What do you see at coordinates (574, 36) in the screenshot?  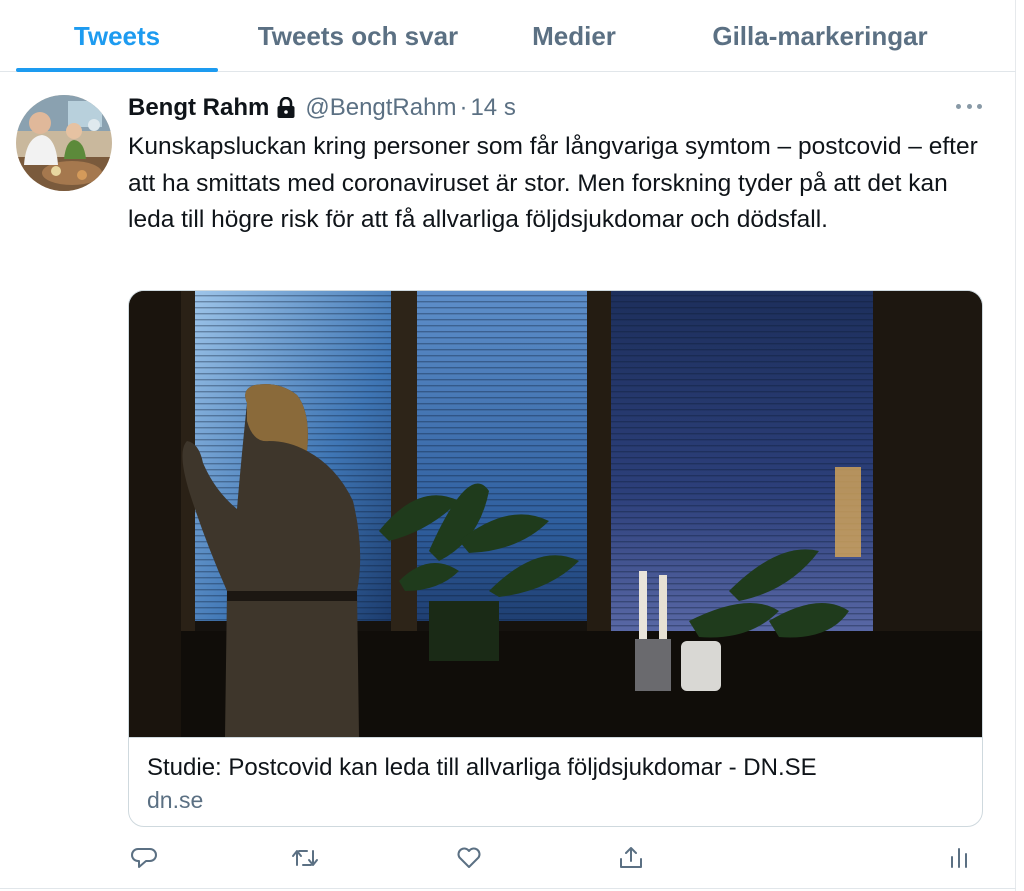 I see `tab-media: Medier` at bounding box center [574, 36].